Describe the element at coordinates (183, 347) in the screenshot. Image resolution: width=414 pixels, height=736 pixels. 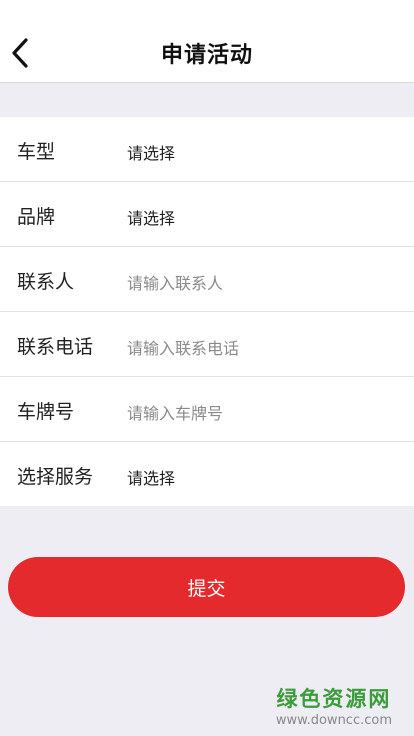
I see `contact-phone-input: 请输入联系电话` at that location.